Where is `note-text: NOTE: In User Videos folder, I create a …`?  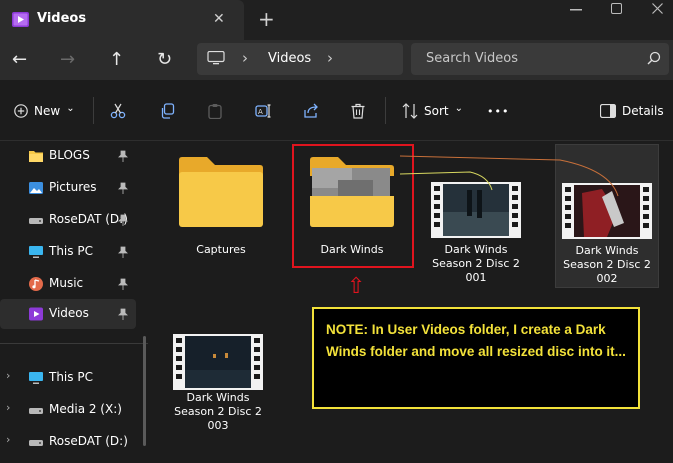
note-text: NOTE: In User Videos folder, I create a … is located at coordinates (476, 340).